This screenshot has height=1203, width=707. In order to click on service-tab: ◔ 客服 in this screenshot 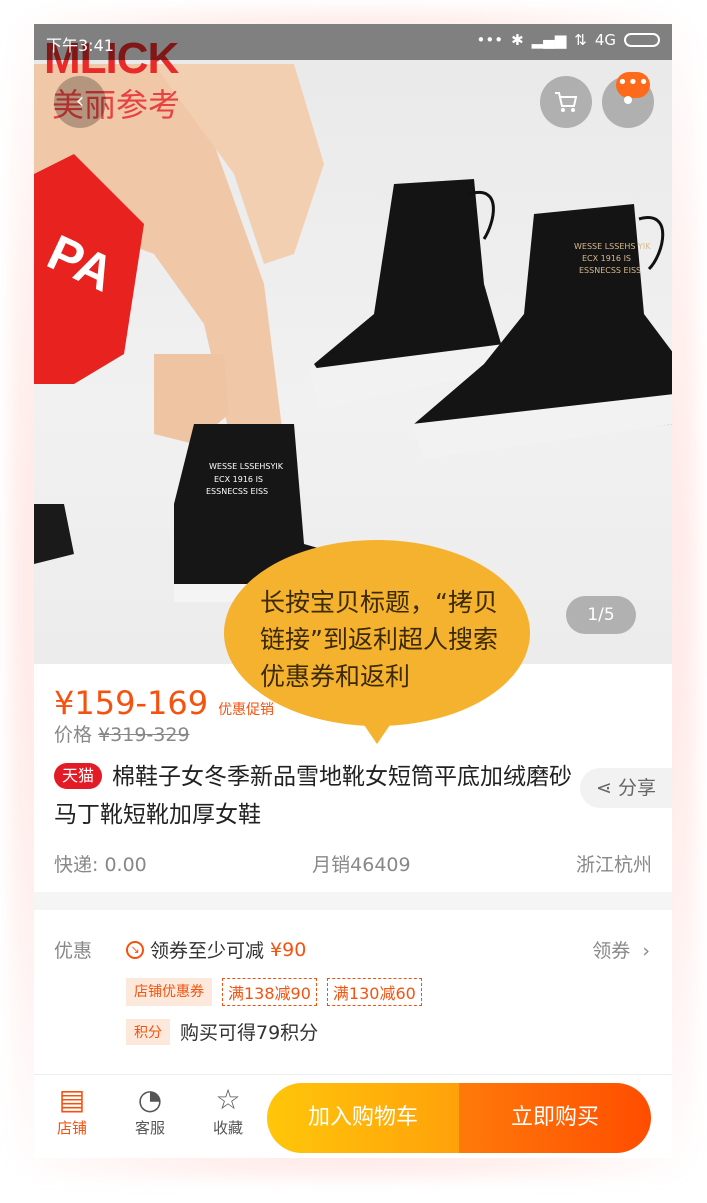, I will do `click(150, 1110)`.